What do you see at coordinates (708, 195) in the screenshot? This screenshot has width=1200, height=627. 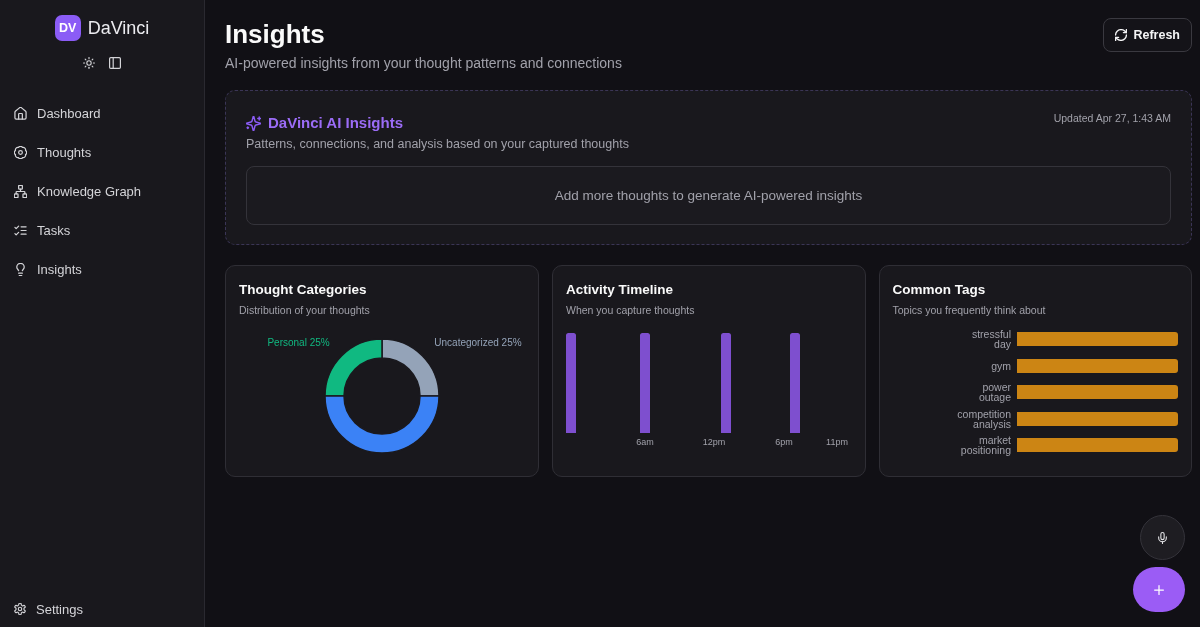 I see `empty-state-message: Add more thoughts to generate AI-powered insights` at bounding box center [708, 195].